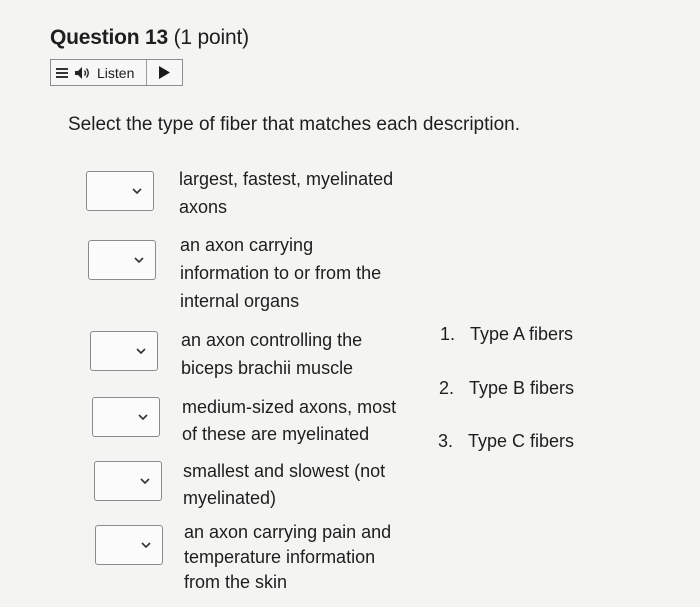 The image size is (700, 607). What do you see at coordinates (447, 388) in the screenshot?
I see `option-number: 2.` at bounding box center [447, 388].